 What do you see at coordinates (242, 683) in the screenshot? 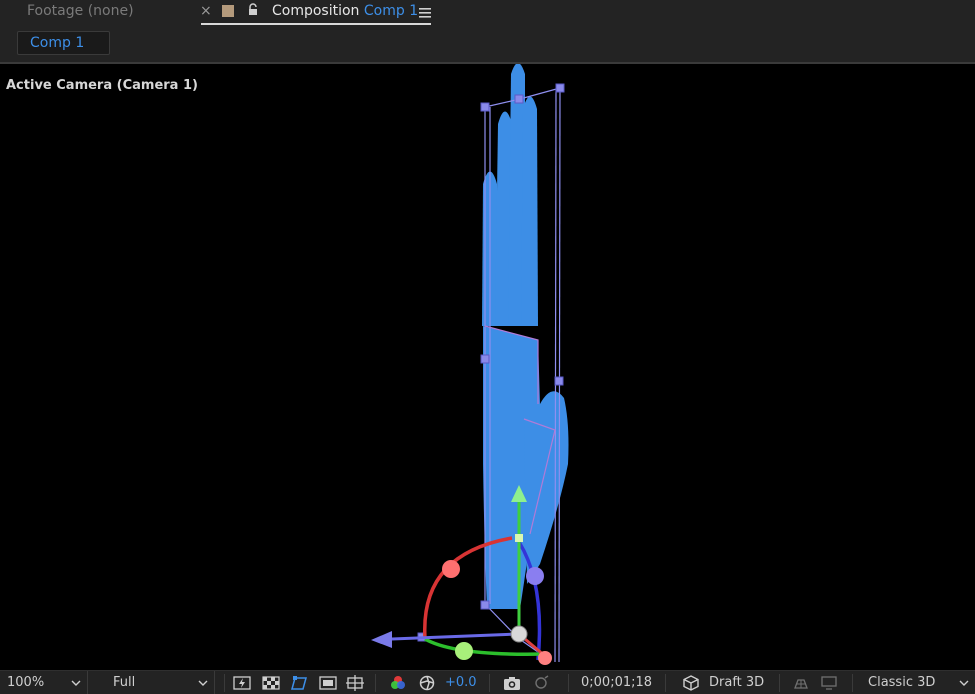
I see `fast-previews-icon` at bounding box center [242, 683].